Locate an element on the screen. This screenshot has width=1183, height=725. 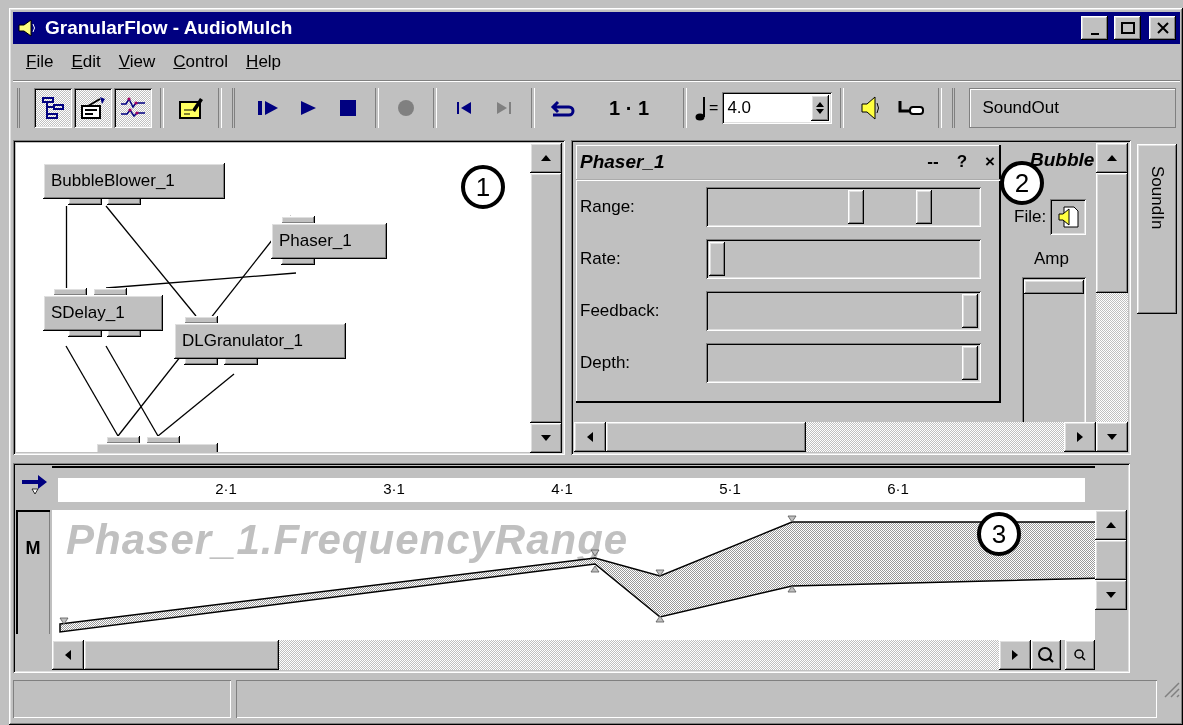
tree-icon is located at coordinates (53, 108).